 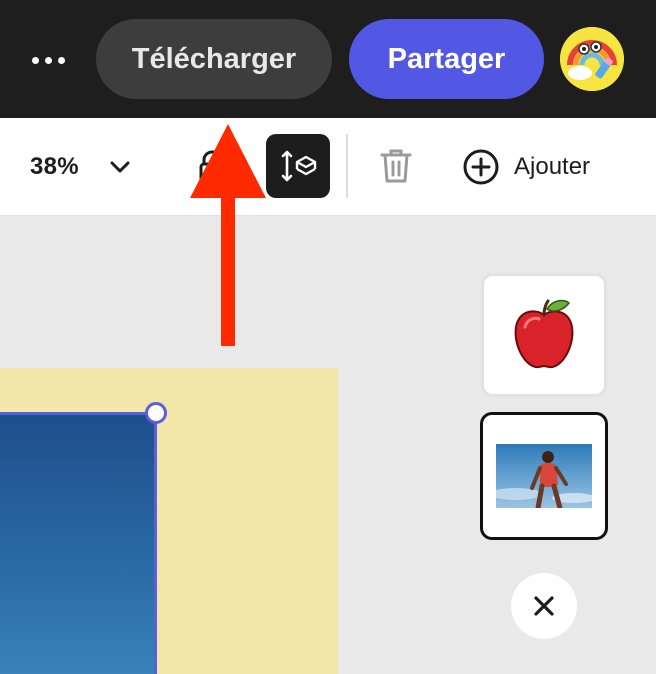 What do you see at coordinates (120, 167) in the screenshot?
I see `chevron-down-icon` at bounding box center [120, 167].